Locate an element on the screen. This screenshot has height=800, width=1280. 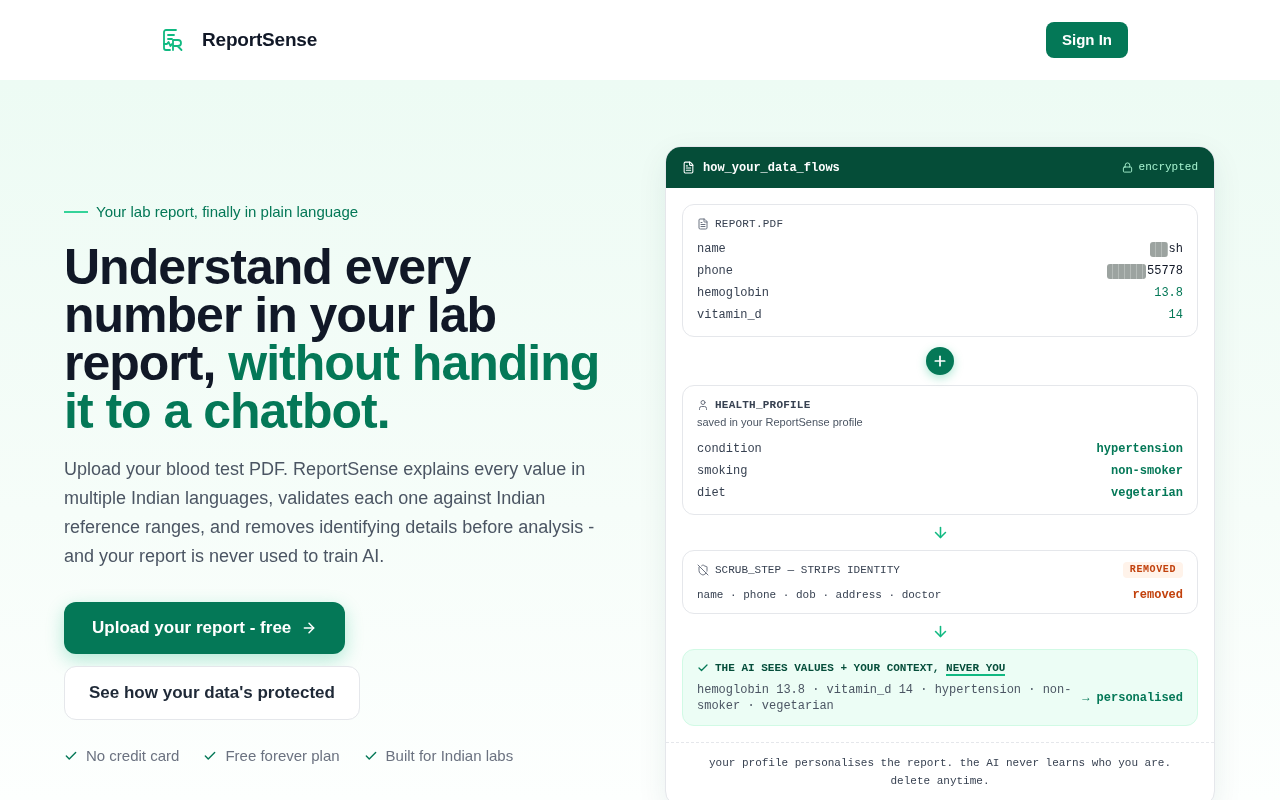
removed-tag: REMOVED is located at coordinates (1152, 570).